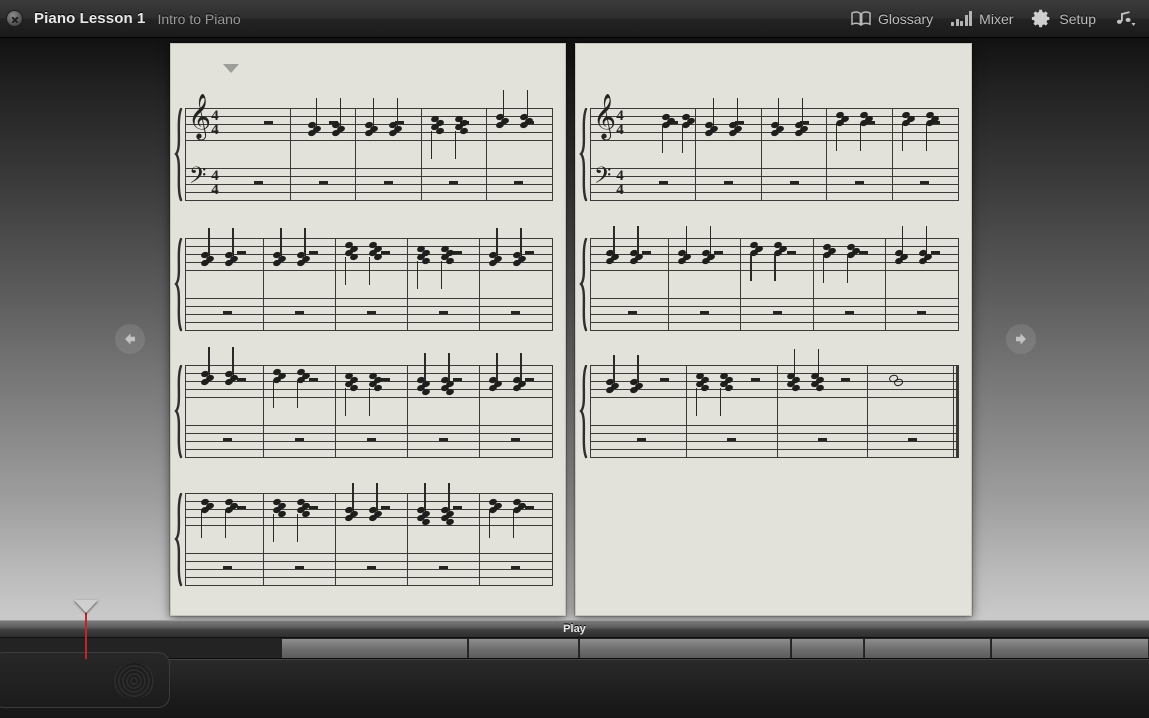 This screenshot has height=718, width=1149. What do you see at coordinates (1063, 18) in the screenshot?
I see `toolbar-item-setup: Setup` at bounding box center [1063, 18].